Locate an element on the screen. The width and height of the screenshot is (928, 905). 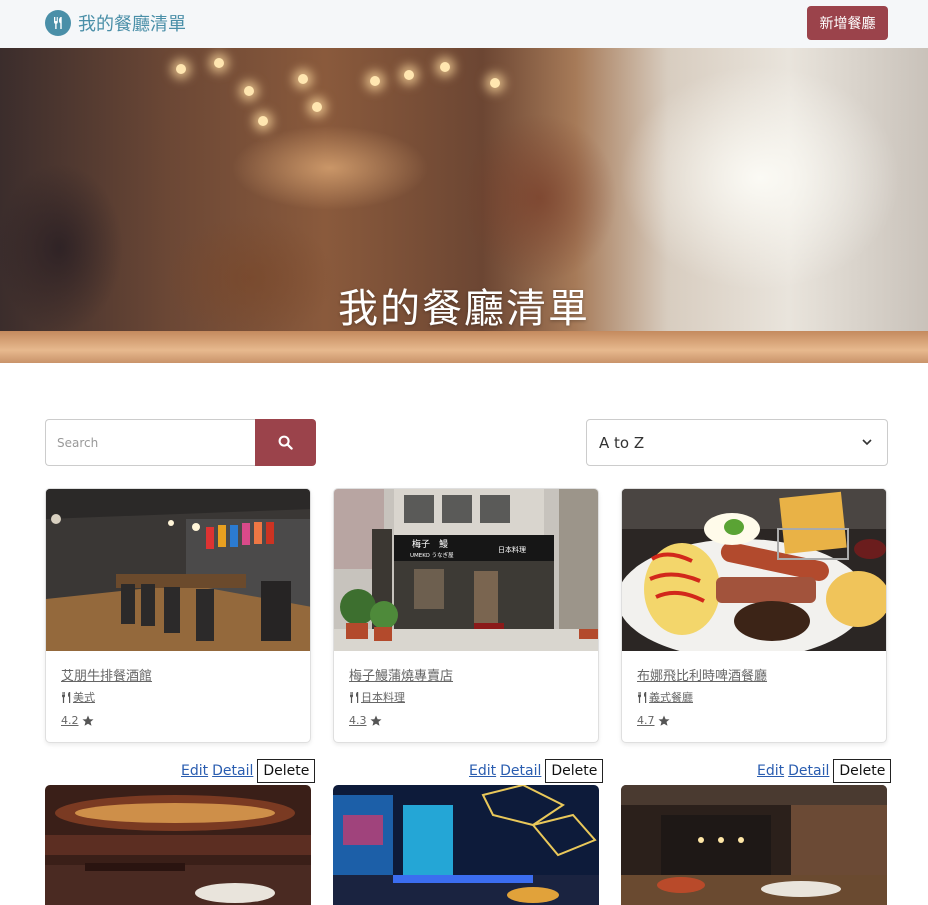
sort-select: A to Z is located at coordinates (737, 442).